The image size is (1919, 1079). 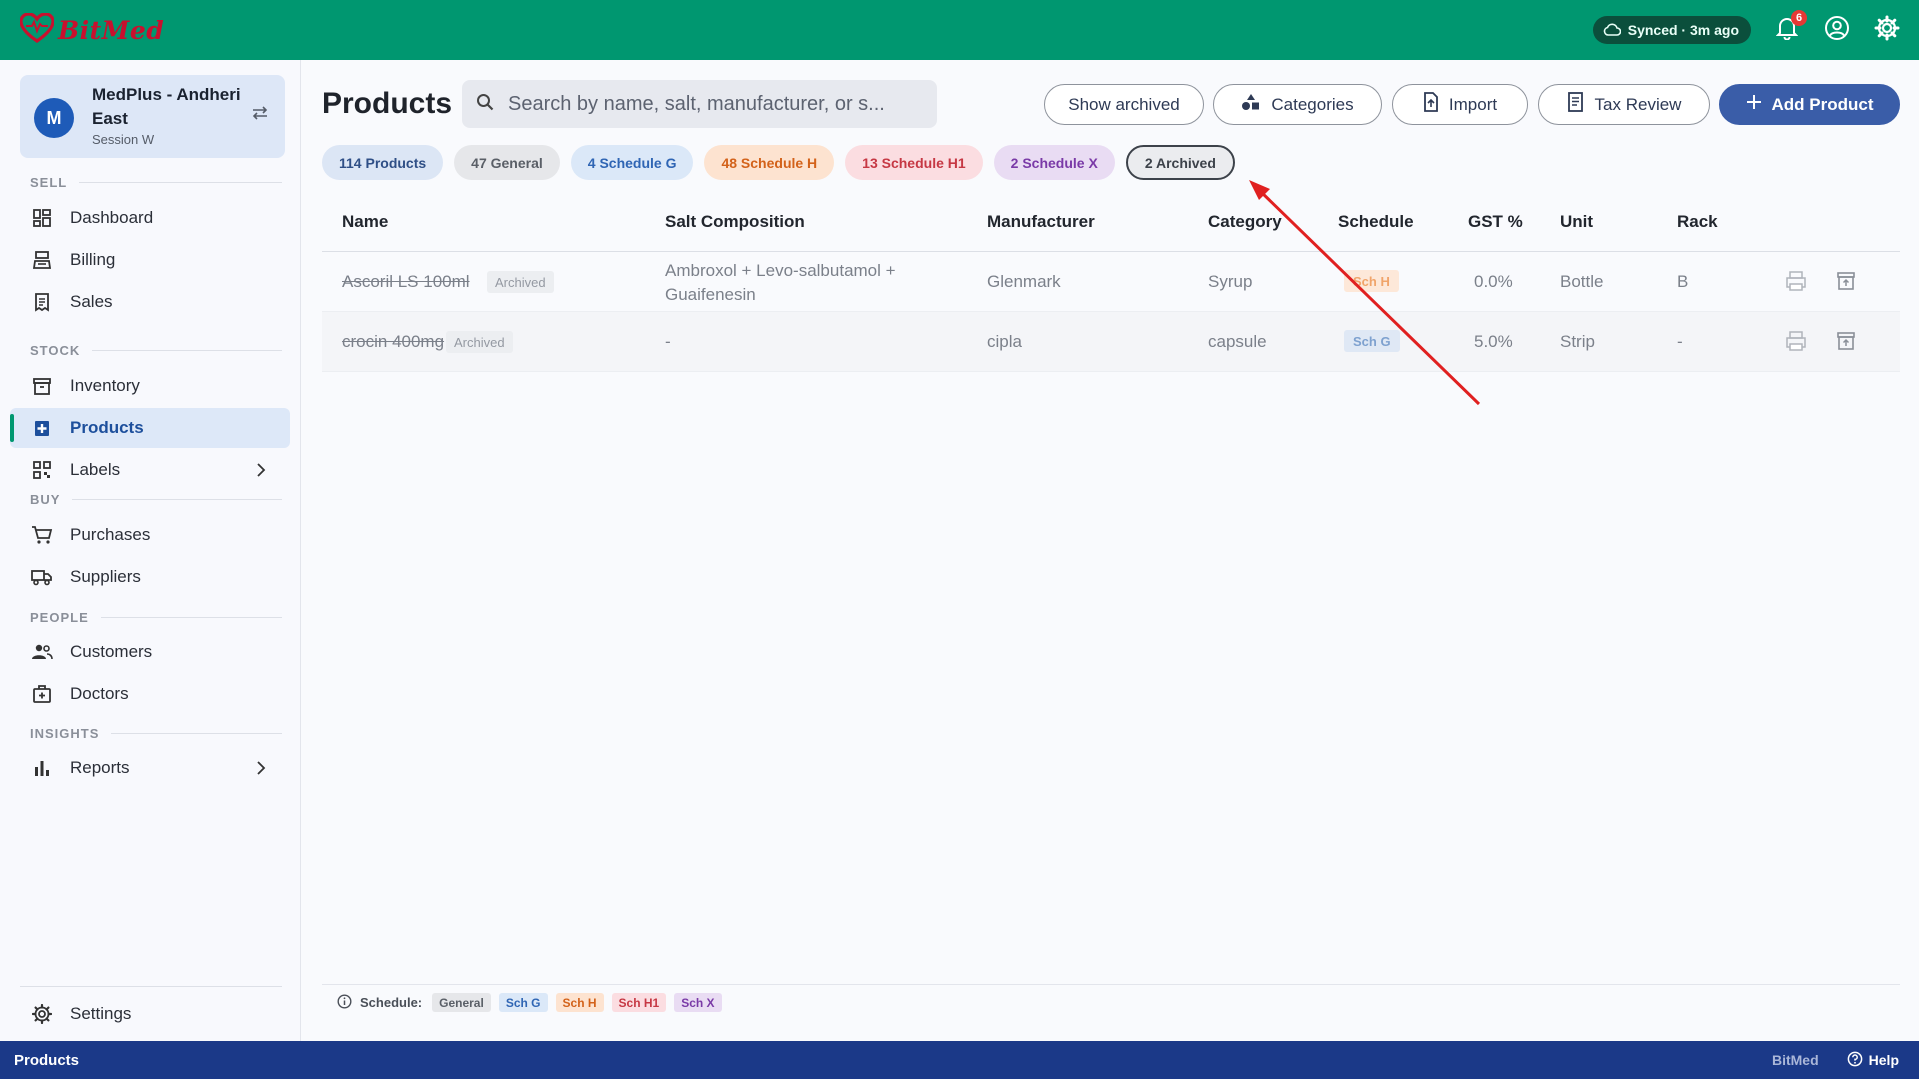 I want to click on sidebar-item-label: Suppliers, so click(x=105, y=576).